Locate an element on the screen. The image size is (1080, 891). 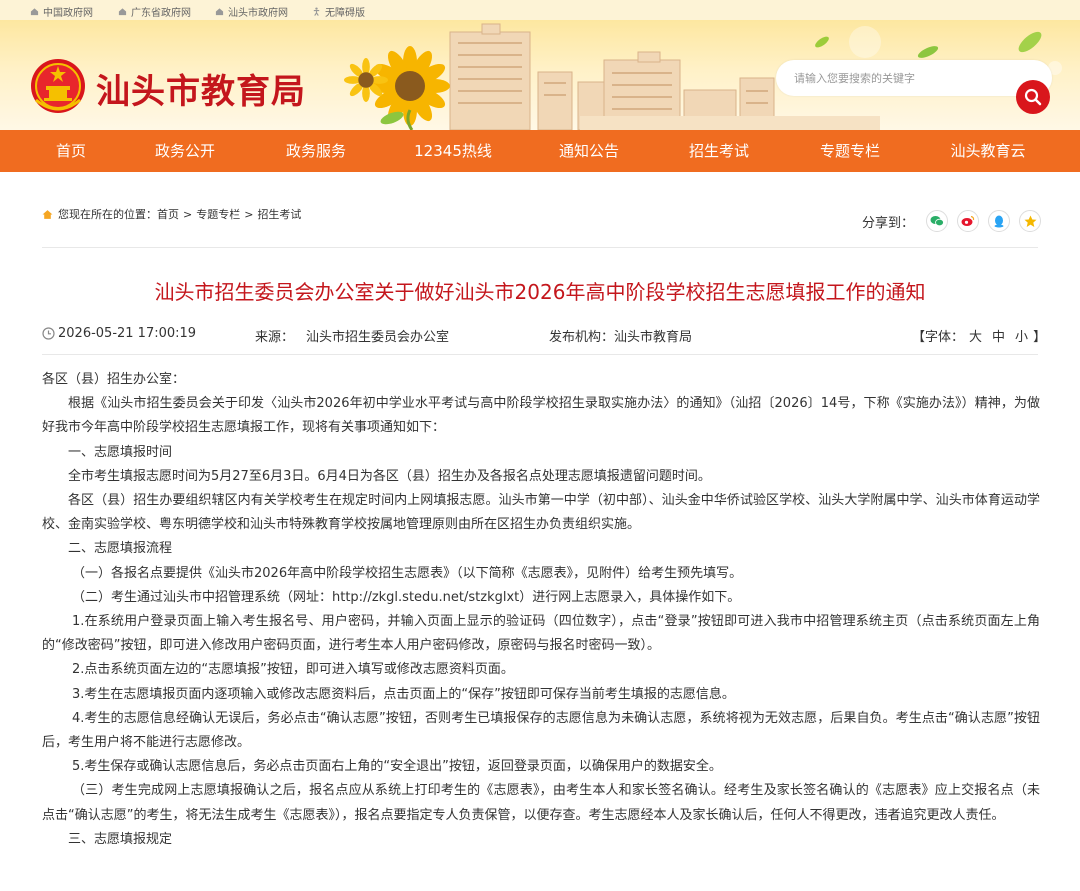
article-paragraph: 2.点击系统页面左边的“志愿填报”按钮，即可进入填写或修改志愿资料页面。 is located at coordinates (293, 670).